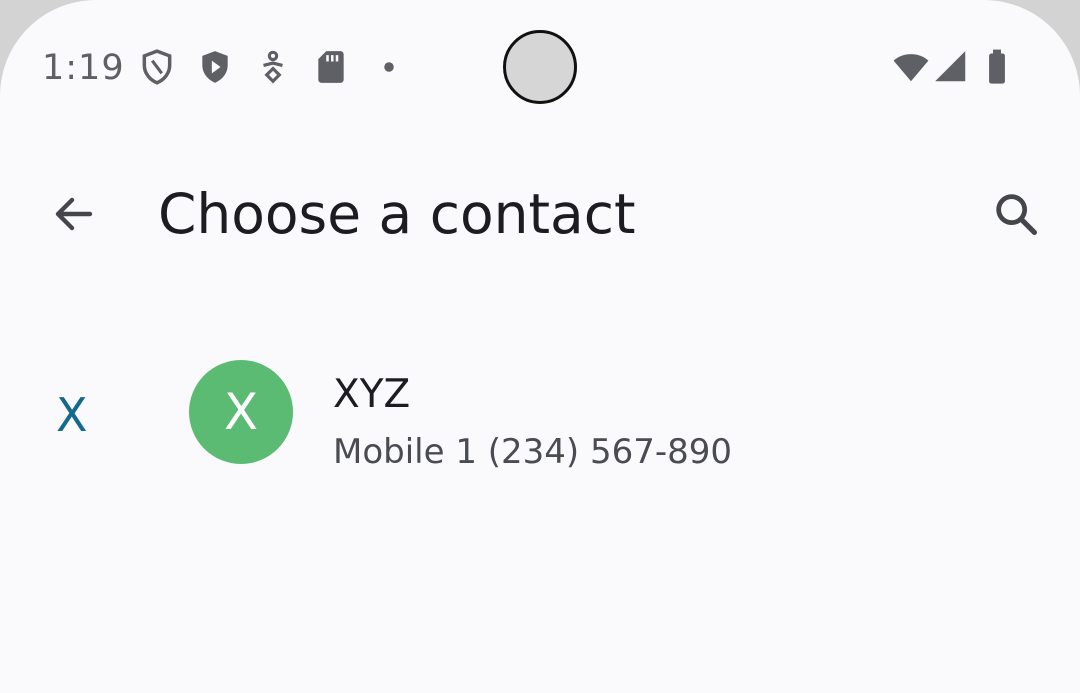 This screenshot has width=1080, height=693. I want to click on search-button, so click(1016, 216).